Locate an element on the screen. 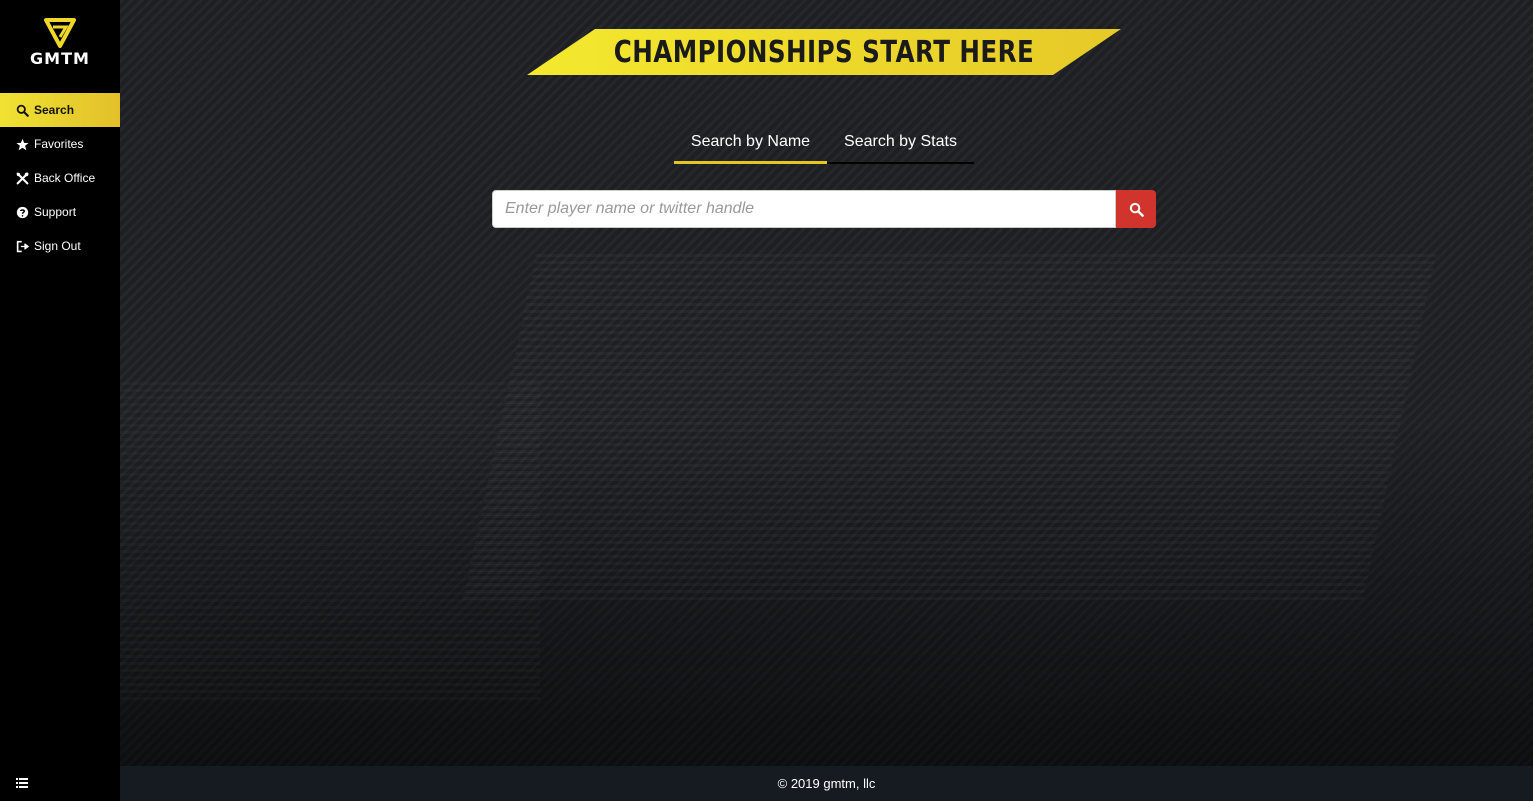  search-tabs: Search by Name Search by Stats is located at coordinates (824, 144).